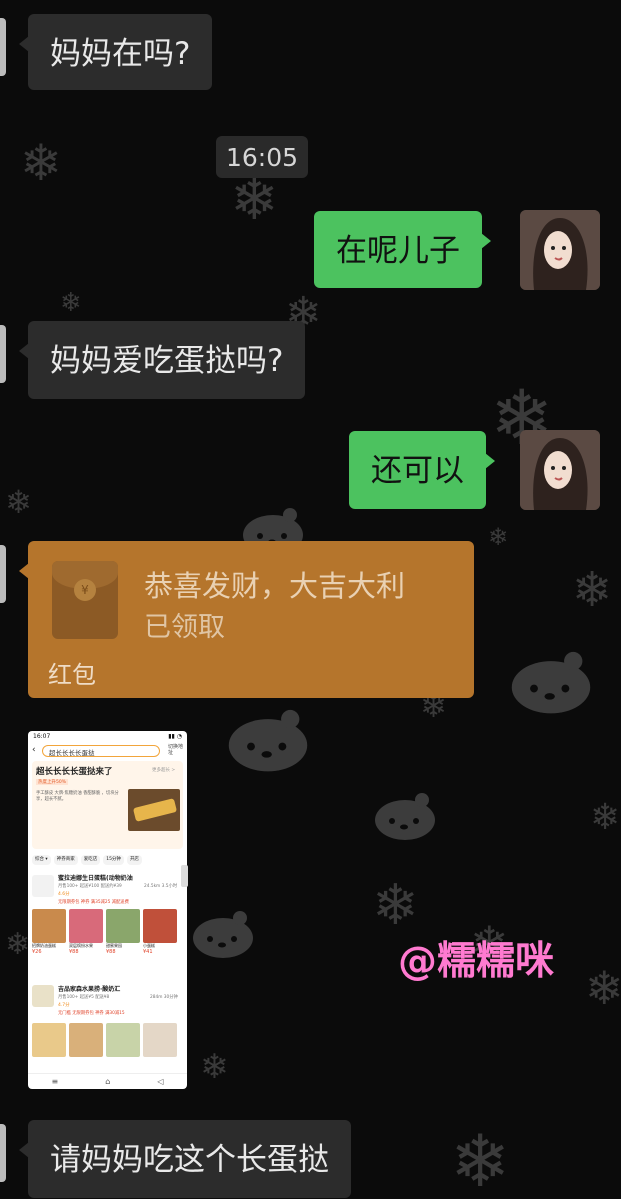 This screenshot has width=621, height=1199. What do you see at coordinates (161, 886) in the screenshot?
I see `store-distance: 24.5km 3.5小时` at bounding box center [161, 886].